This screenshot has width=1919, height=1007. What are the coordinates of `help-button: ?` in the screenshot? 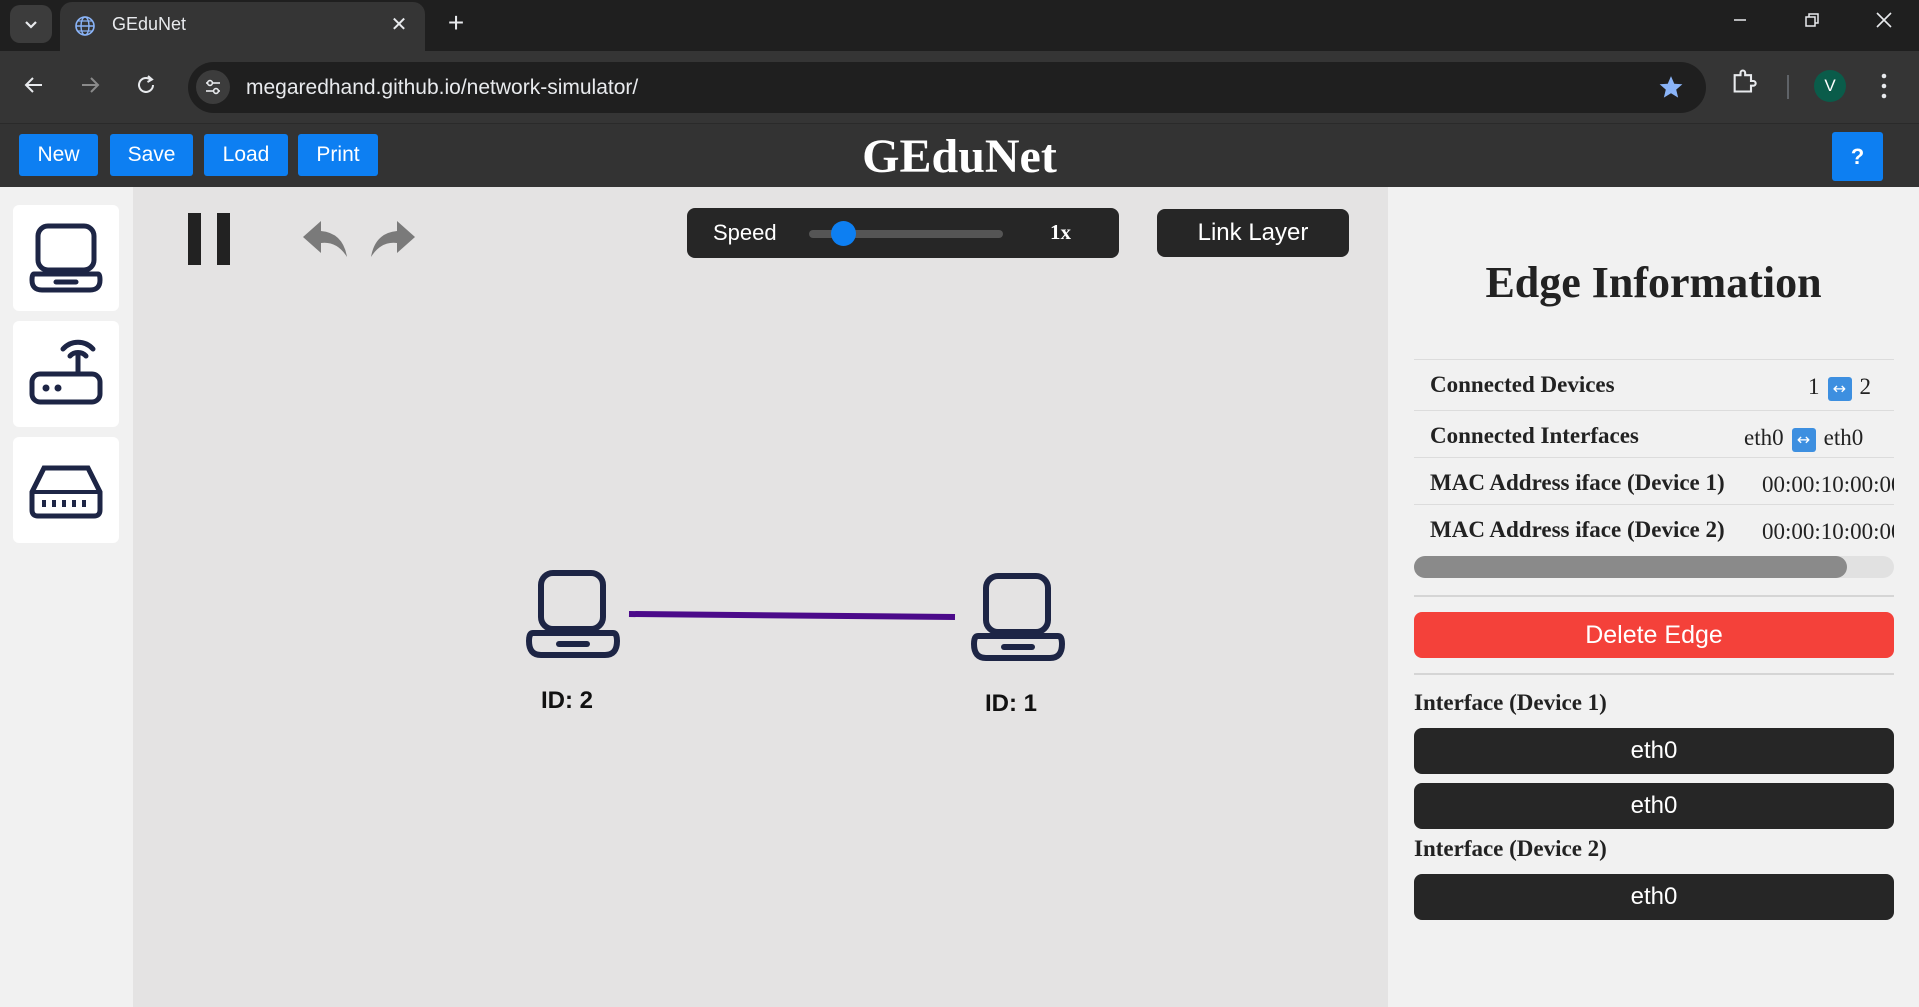 It's located at (1857, 156).